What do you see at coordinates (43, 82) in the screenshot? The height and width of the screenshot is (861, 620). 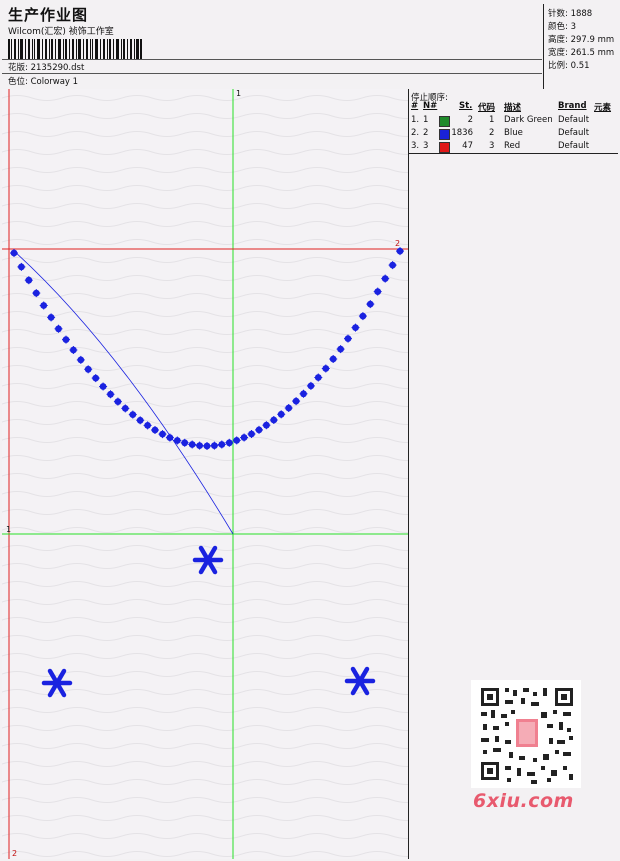 I see `colorway-label: 色位: Colorway 1` at bounding box center [43, 82].